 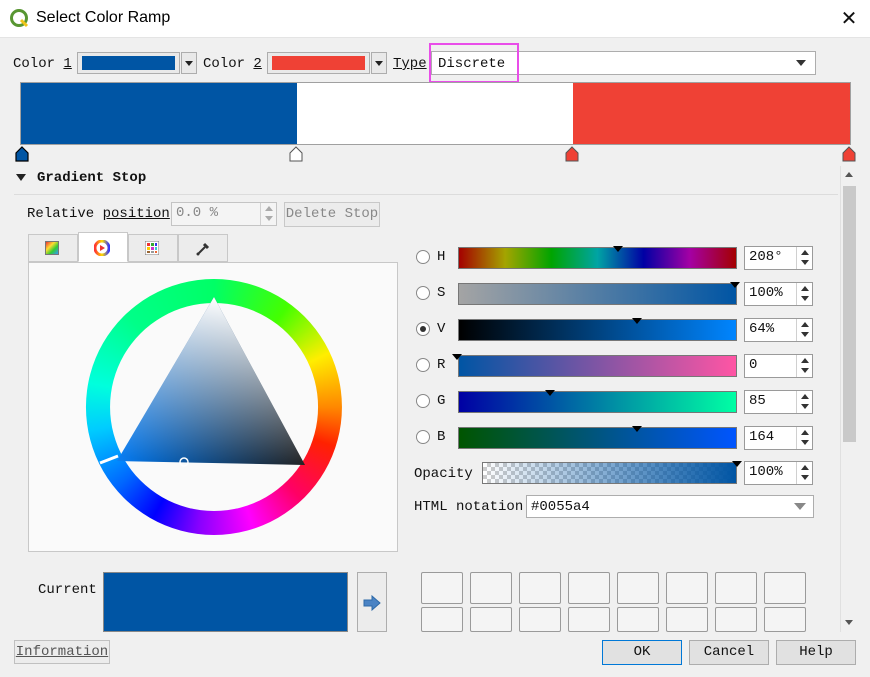 What do you see at coordinates (597, 330) in the screenshot?
I see `slider-v` at bounding box center [597, 330].